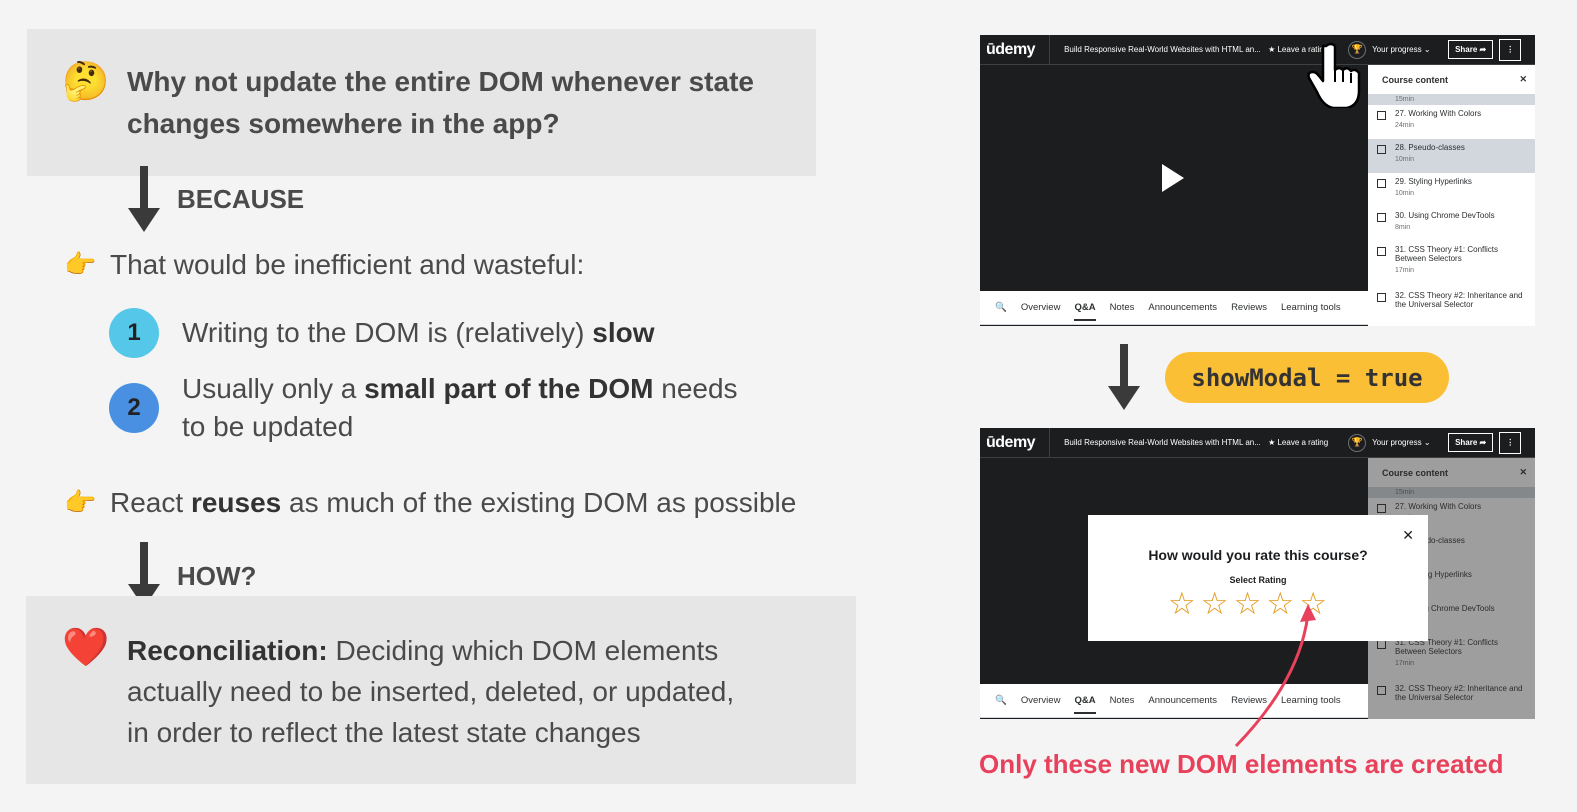  I want to click on leave-rating-link: ★ Leave a rating, so click(1305, 442).